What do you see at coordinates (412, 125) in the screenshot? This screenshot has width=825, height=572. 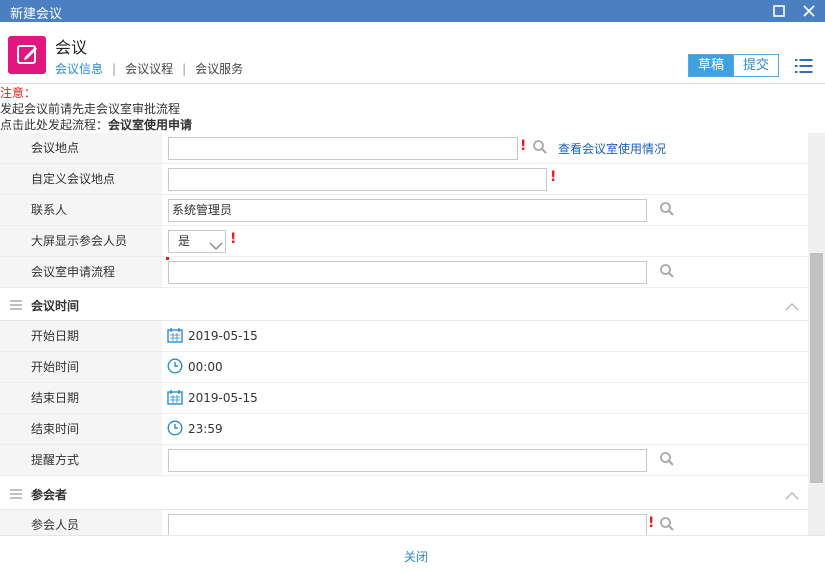 I see `notice-line-2: 点击此处发起流程：会议室使用申请` at bounding box center [412, 125].